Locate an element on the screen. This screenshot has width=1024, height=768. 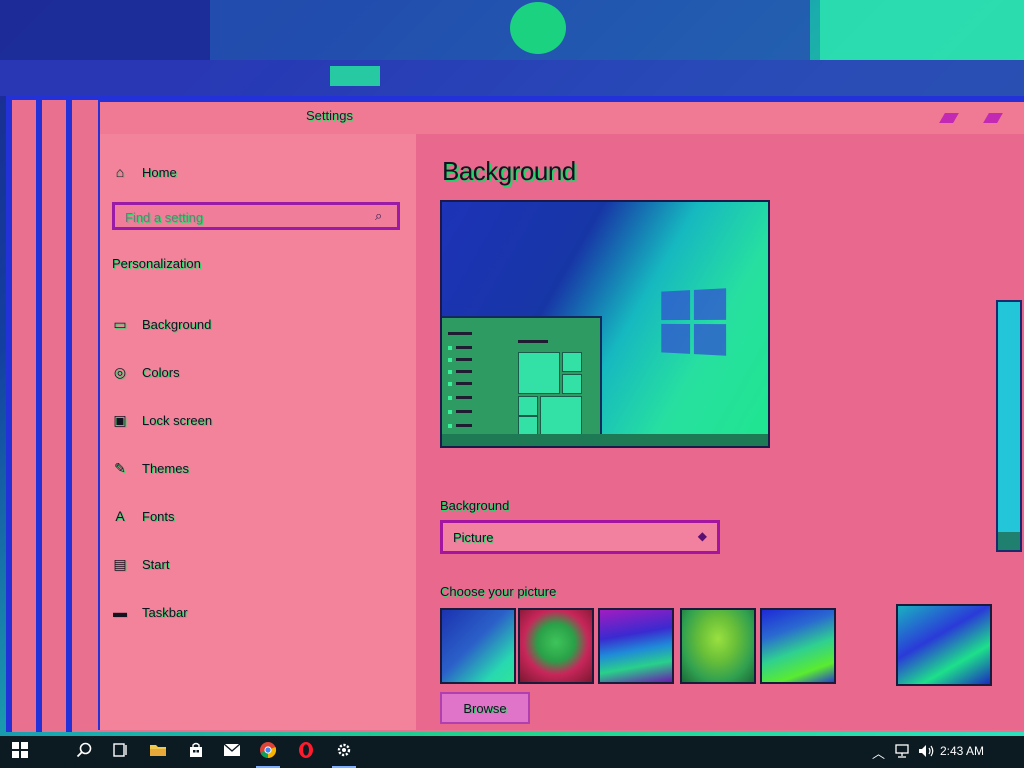
page-title: Background is located at coordinates (509, 171).